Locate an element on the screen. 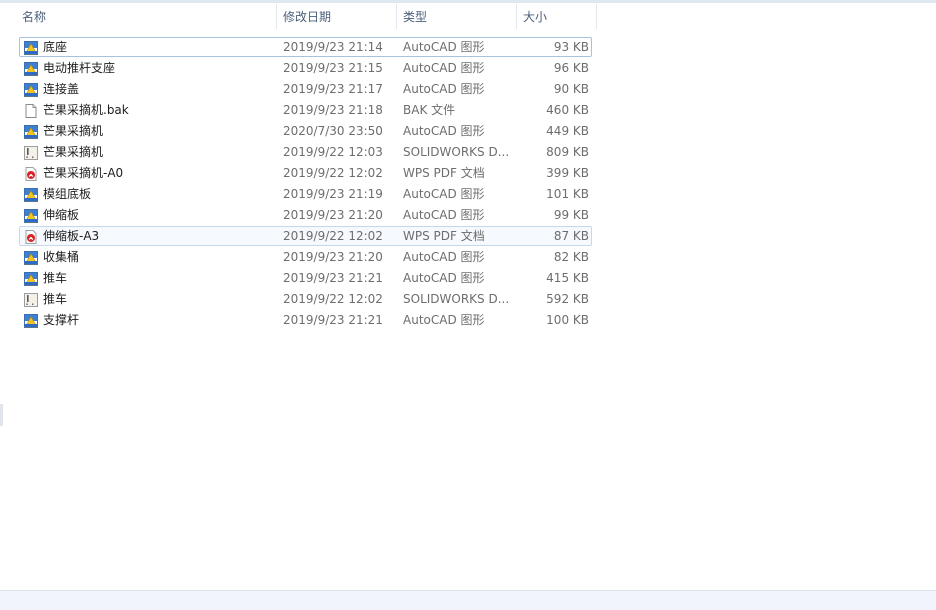  file-size: 90 KB is located at coordinates (571, 89).